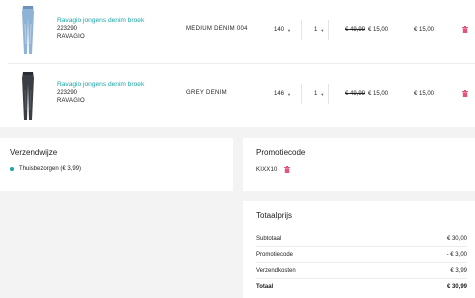  I want to click on summary-label: Subtotaal, so click(269, 238).